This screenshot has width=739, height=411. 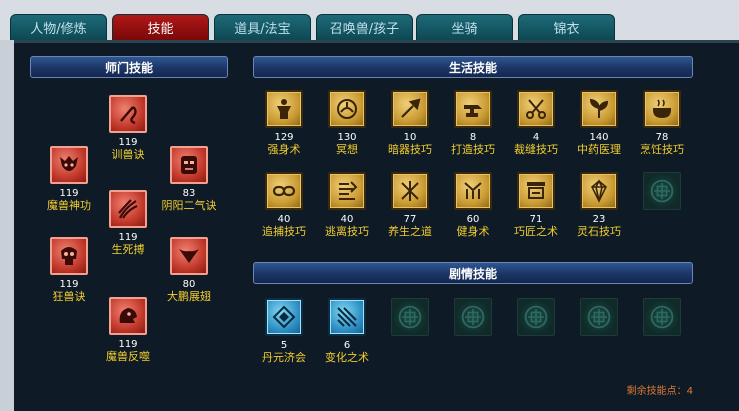 I want to click on skill-level: 60, so click(x=473, y=219).